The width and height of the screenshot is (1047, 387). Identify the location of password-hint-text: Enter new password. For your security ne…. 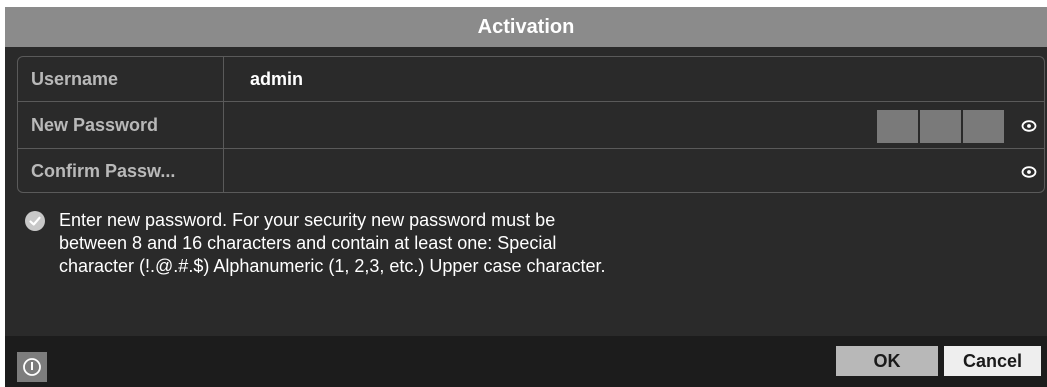
(332, 243).